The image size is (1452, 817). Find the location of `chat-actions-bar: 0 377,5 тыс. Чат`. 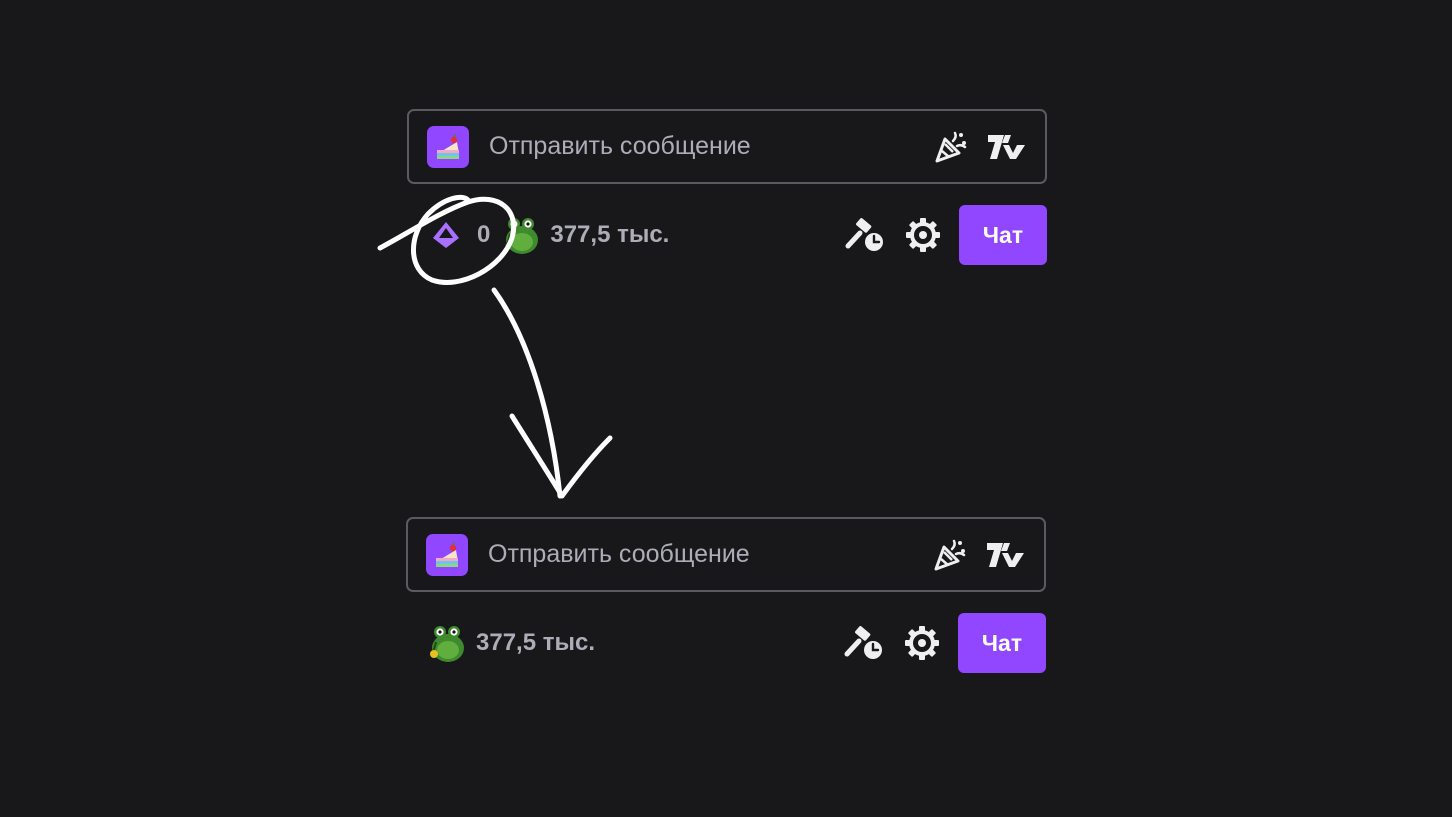

chat-actions-bar: 0 377,5 тыс. Чат is located at coordinates (727, 235).